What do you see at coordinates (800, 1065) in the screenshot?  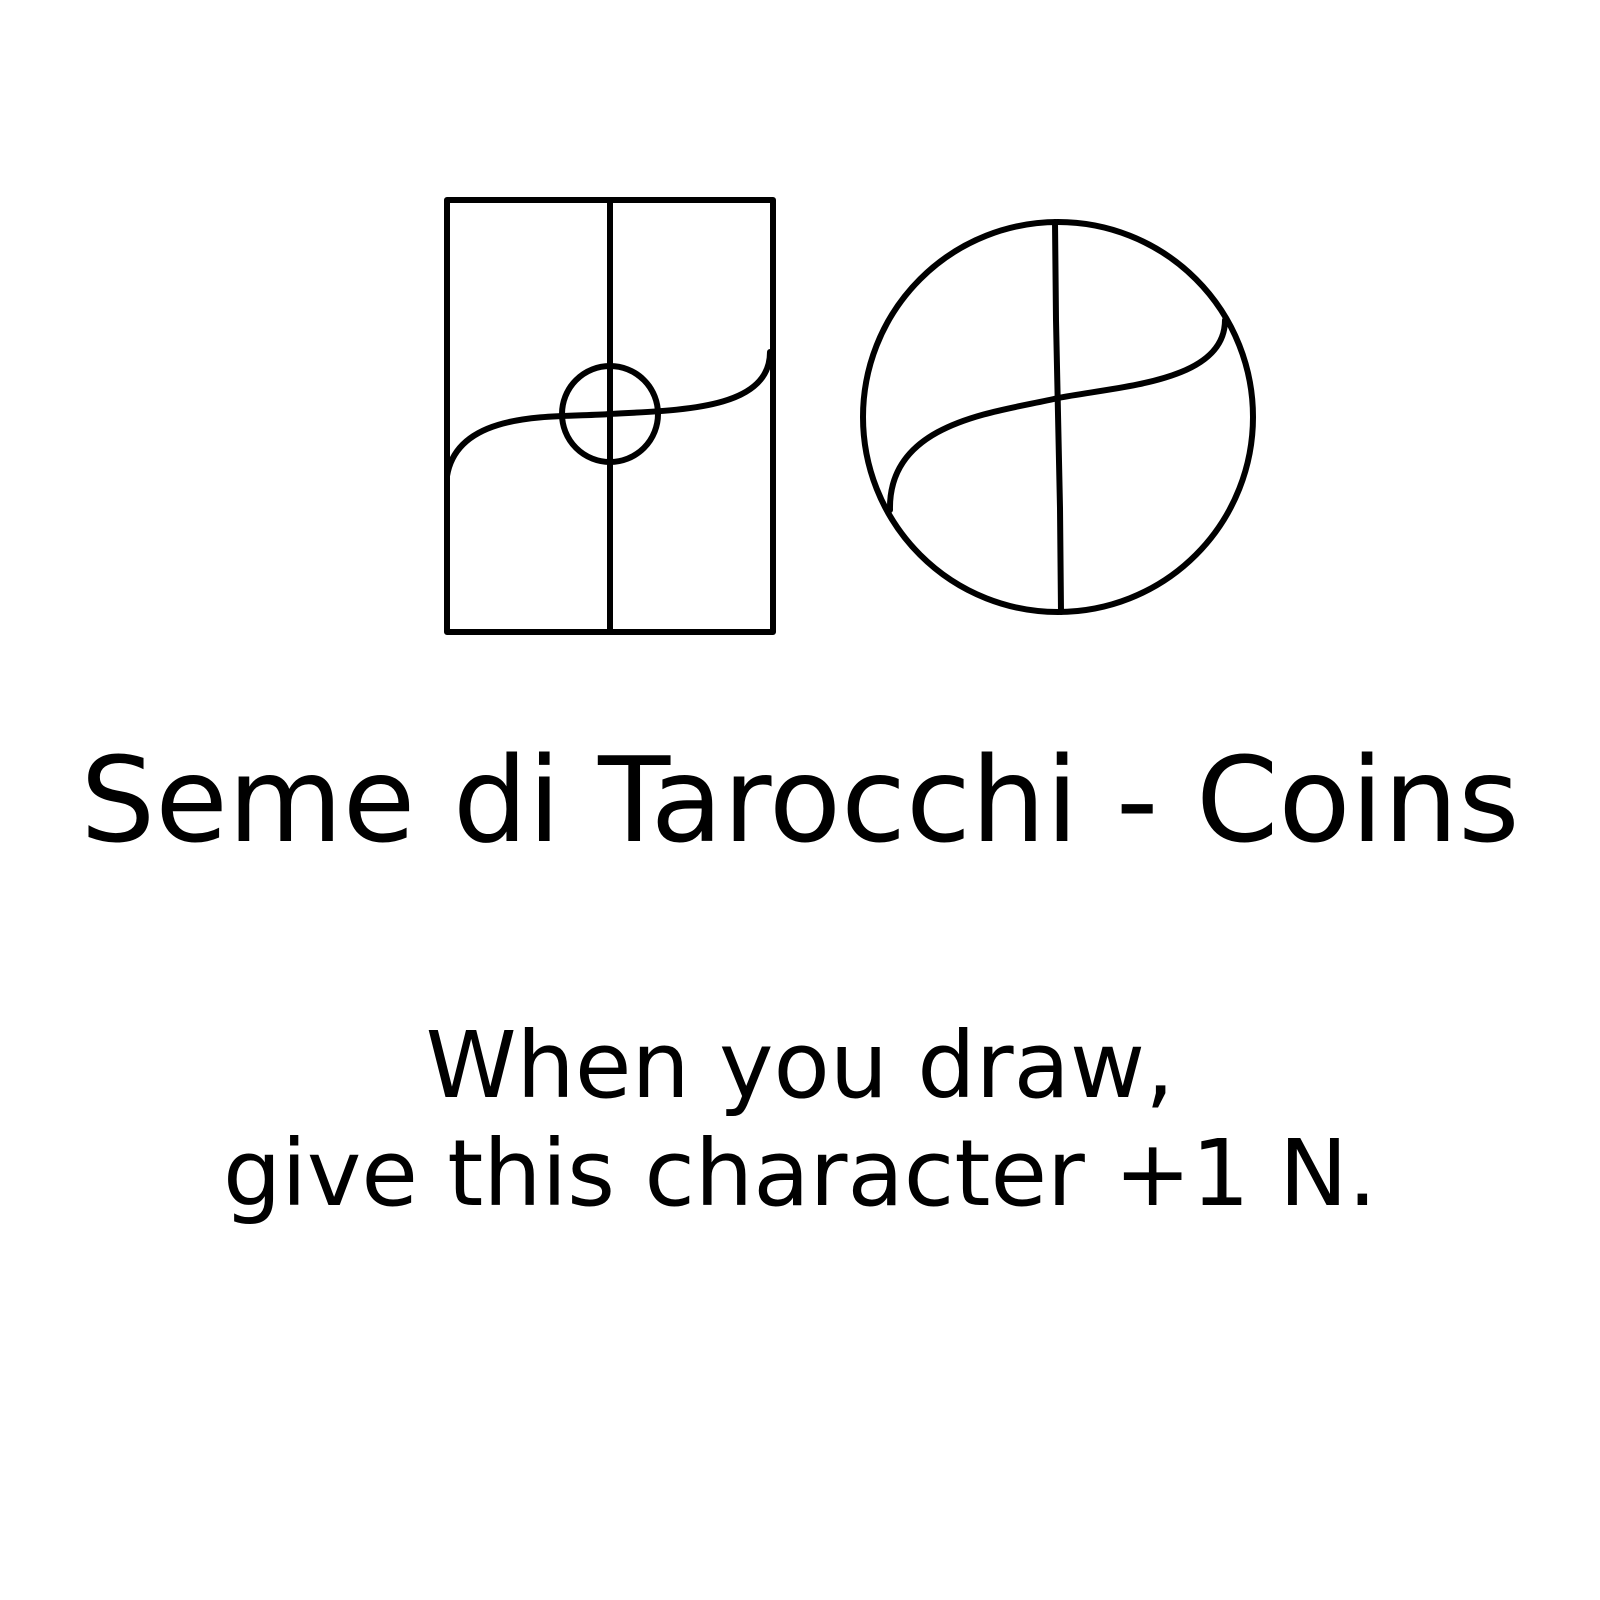 I see `description-line-1: When you draw,` at bounding box center [800, 1065].